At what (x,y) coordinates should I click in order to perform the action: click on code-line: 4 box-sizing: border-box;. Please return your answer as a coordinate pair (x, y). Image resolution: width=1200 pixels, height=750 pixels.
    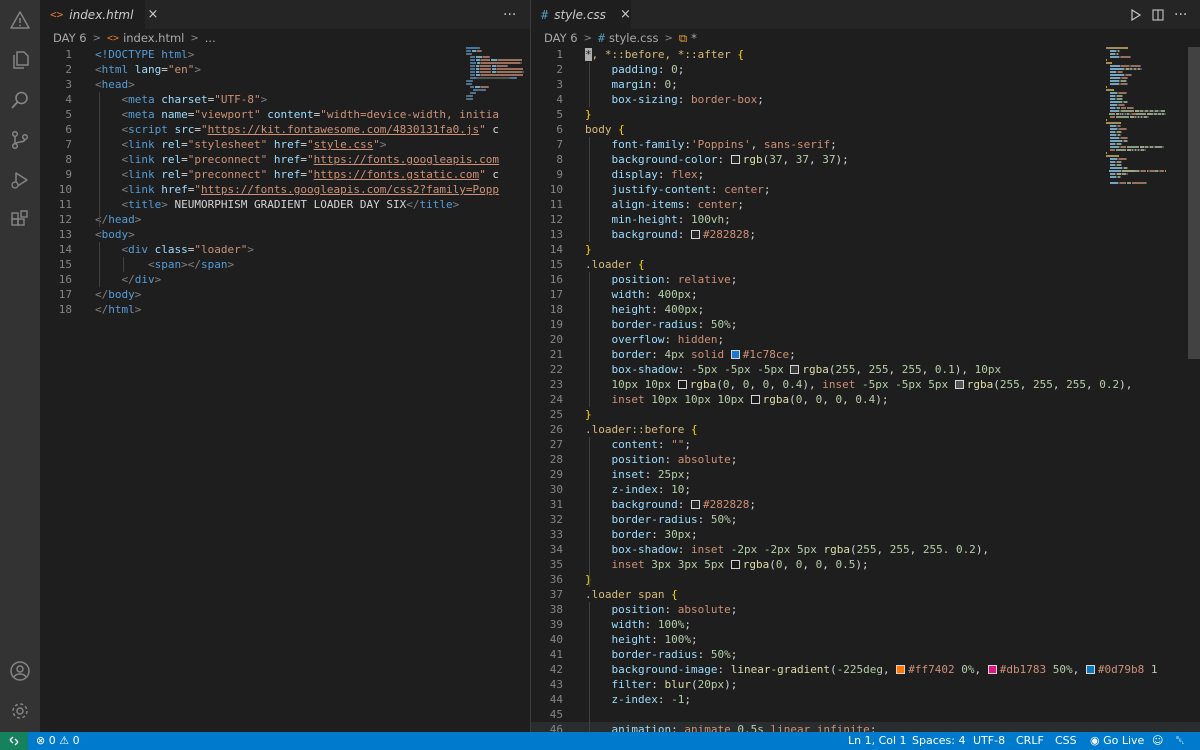
    Looking at the image, I should click on (865, 99).